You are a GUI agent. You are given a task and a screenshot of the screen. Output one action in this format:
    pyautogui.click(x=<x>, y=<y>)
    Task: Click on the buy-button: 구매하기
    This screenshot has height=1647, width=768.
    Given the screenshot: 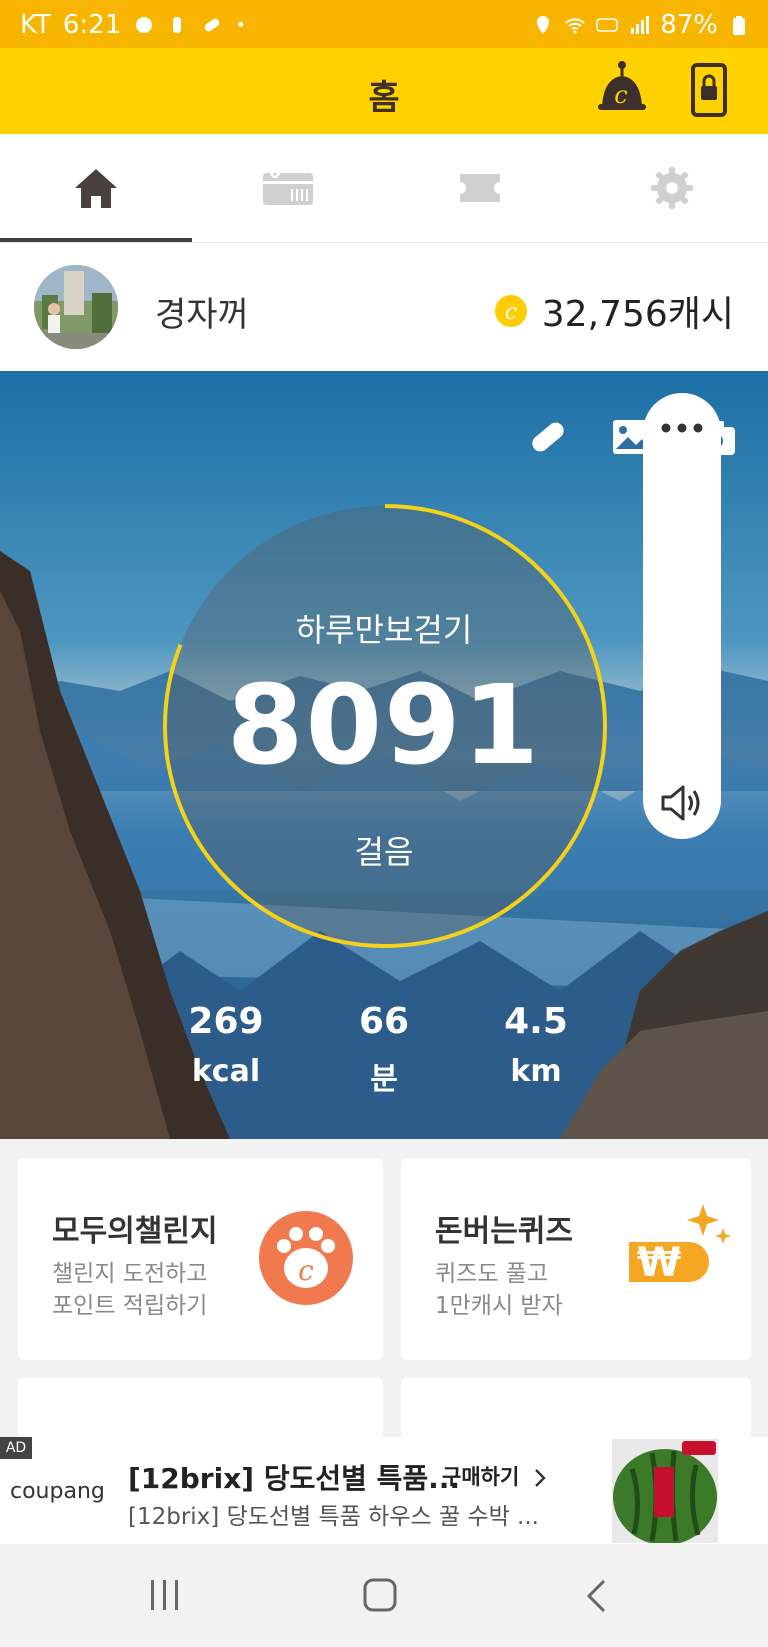 What is the action you would take?
    pyautogui.click(x=494, y=1476)
    